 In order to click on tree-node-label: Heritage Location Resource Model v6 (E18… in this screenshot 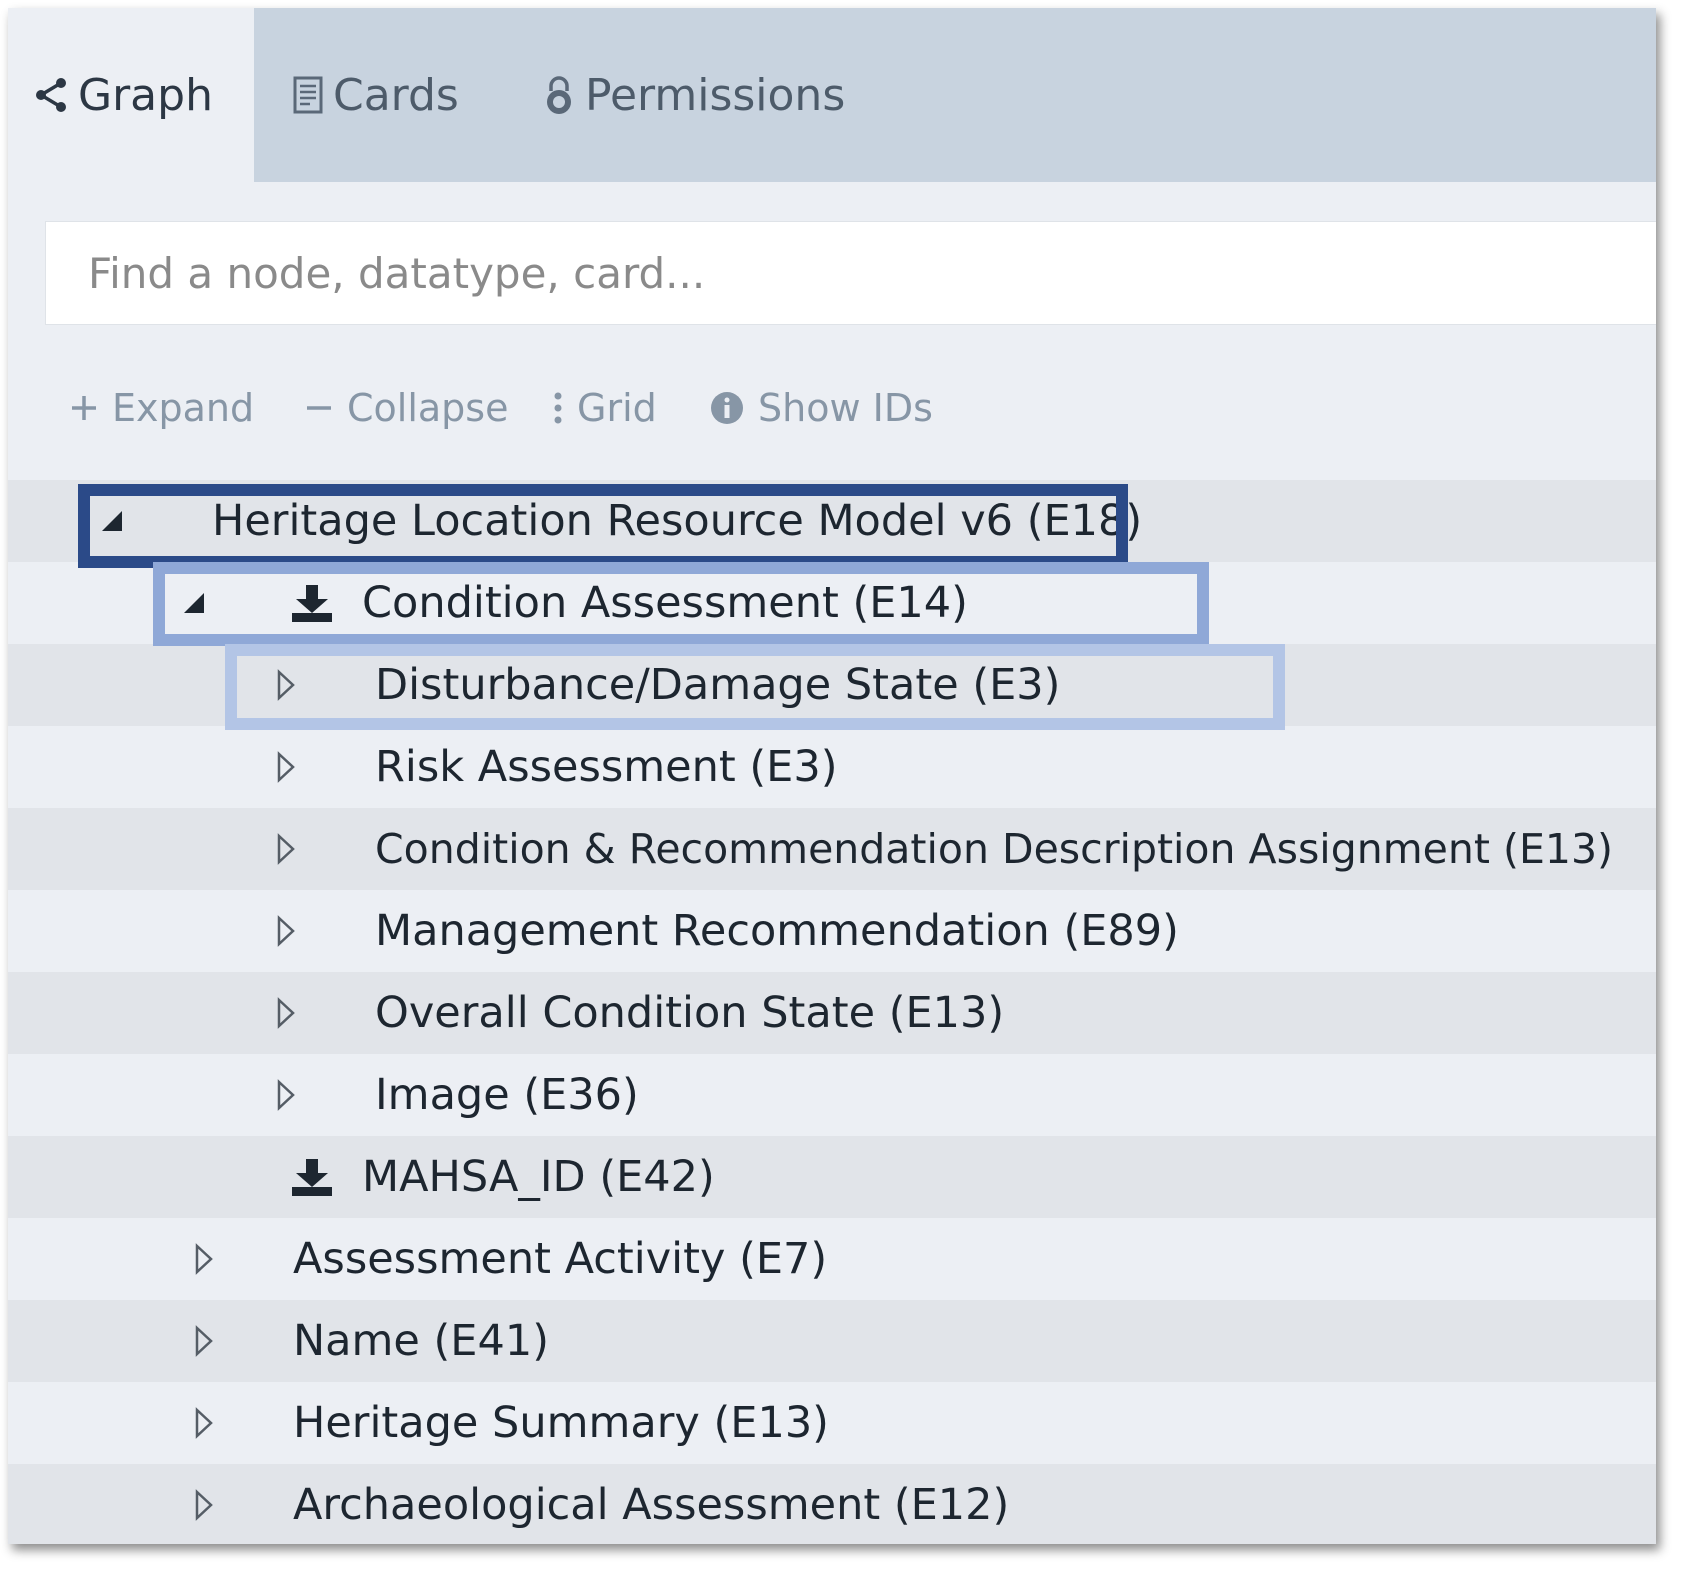, I will do `click(677, 521)`.